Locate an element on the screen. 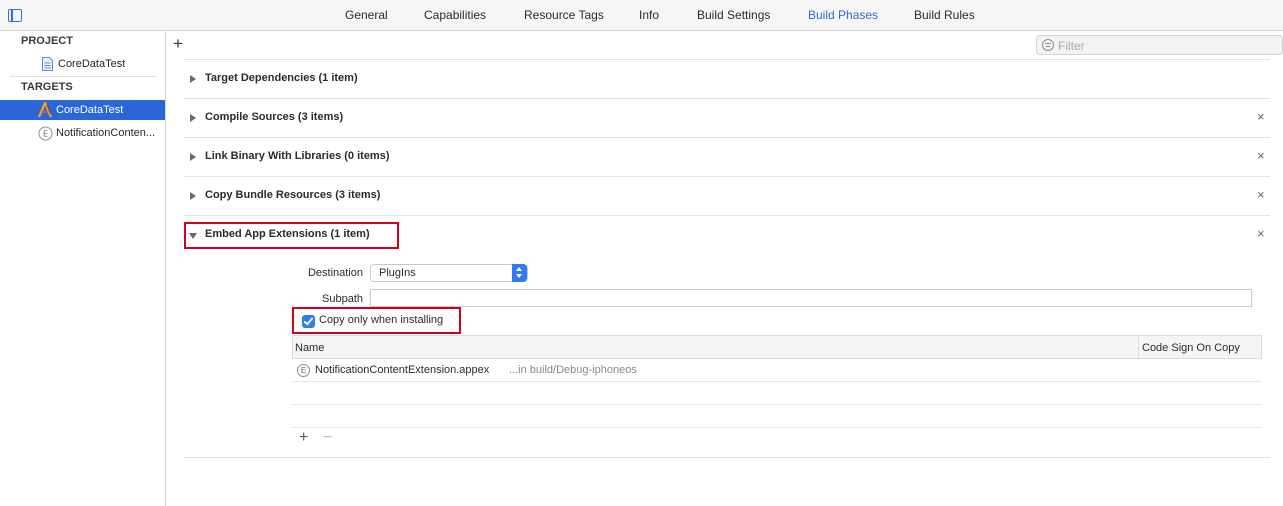 The width and height of the screenshot is (1283, 506). filter-icon is located at coordinates (1048, 45).